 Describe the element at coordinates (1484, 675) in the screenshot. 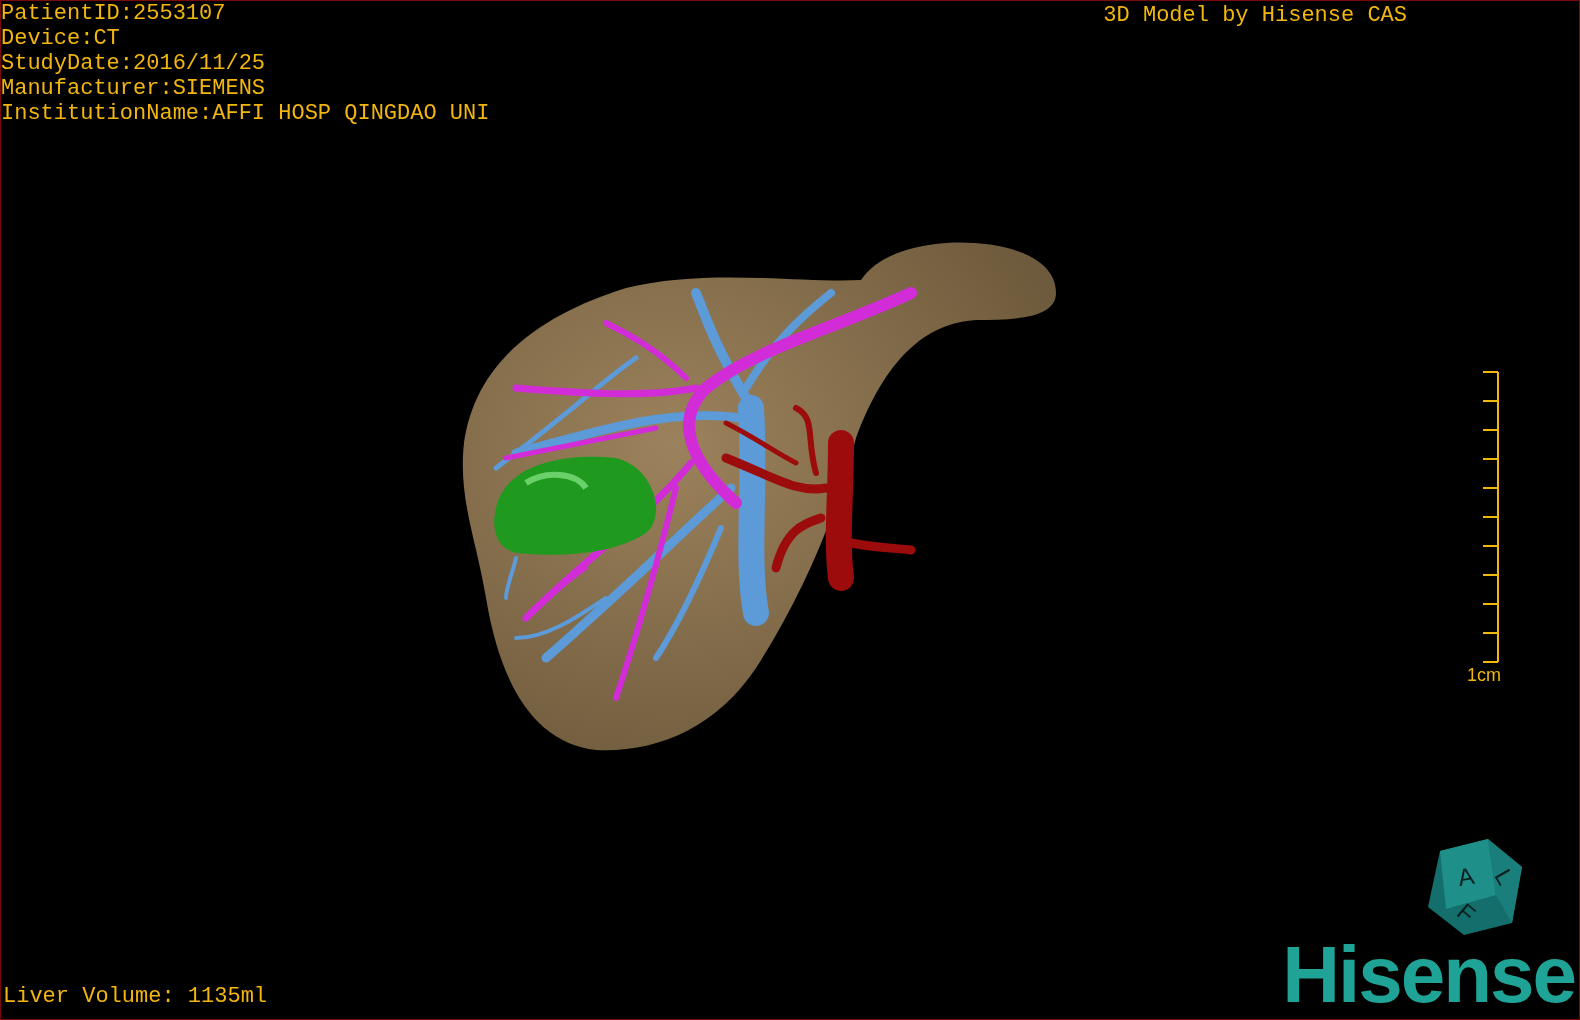

I see `scale-label: 1cm` at that location.